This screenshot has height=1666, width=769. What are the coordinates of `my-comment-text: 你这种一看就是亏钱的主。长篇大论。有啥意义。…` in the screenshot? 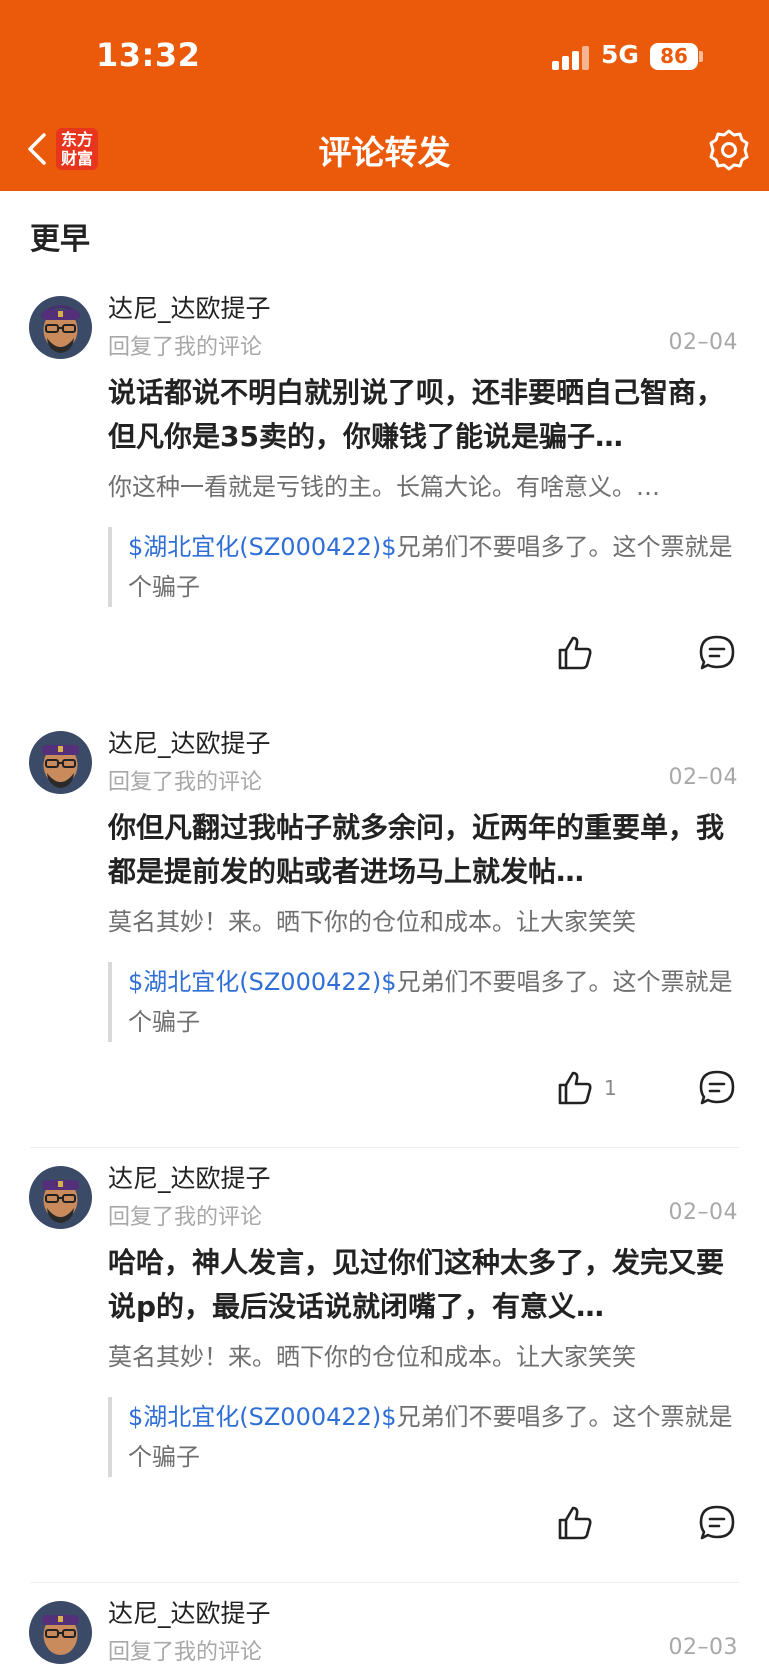 It's located at (423, 487).